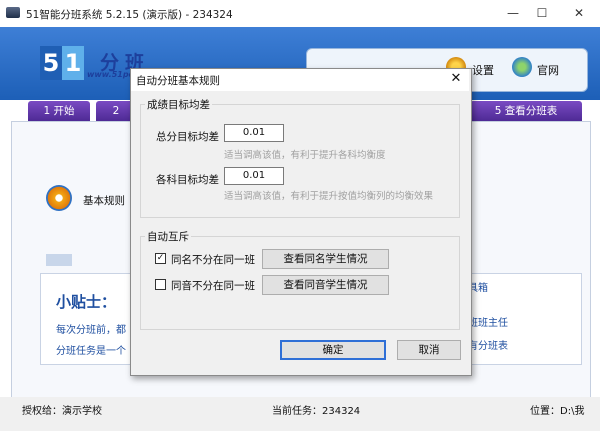 The width and height of the screenshot is (600, 431). What do you see at coordinates (160, 258) in the screenshot?
I see `same-name-checkbox: ✓` at bounding box center [160, 258].